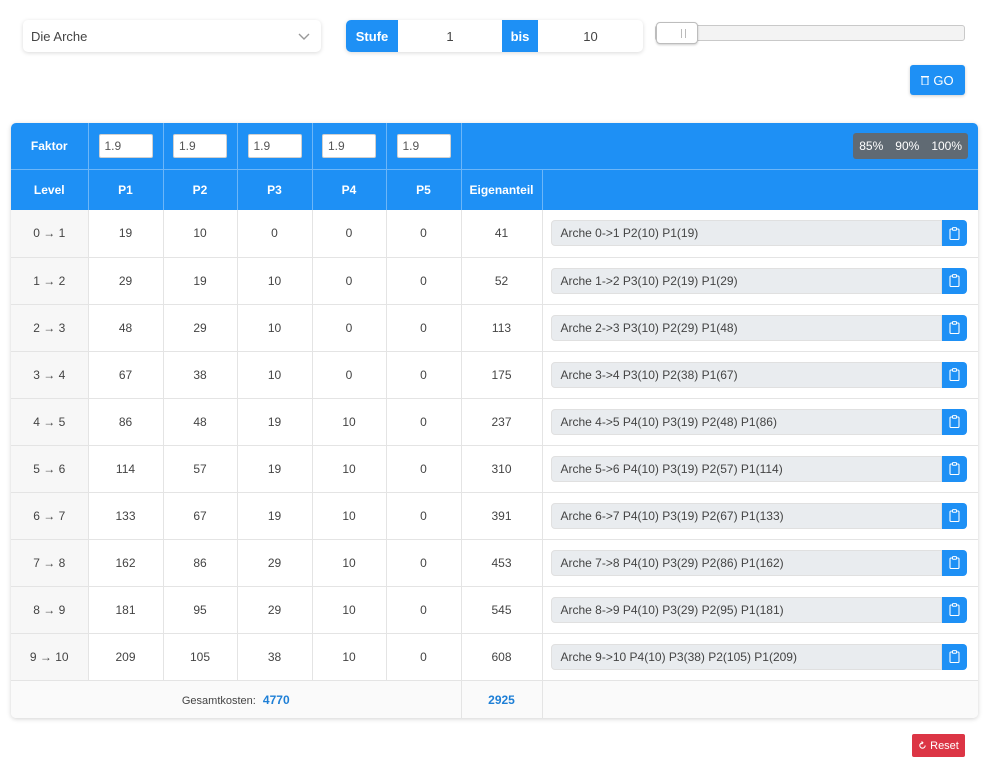 The image size is (988, 772). What do you see at coordinates (746, 233) in the screenshot?
I see `copy-text-field: Arche 0->1 P2(10) P1(19)` at bounding box center [746, 233].